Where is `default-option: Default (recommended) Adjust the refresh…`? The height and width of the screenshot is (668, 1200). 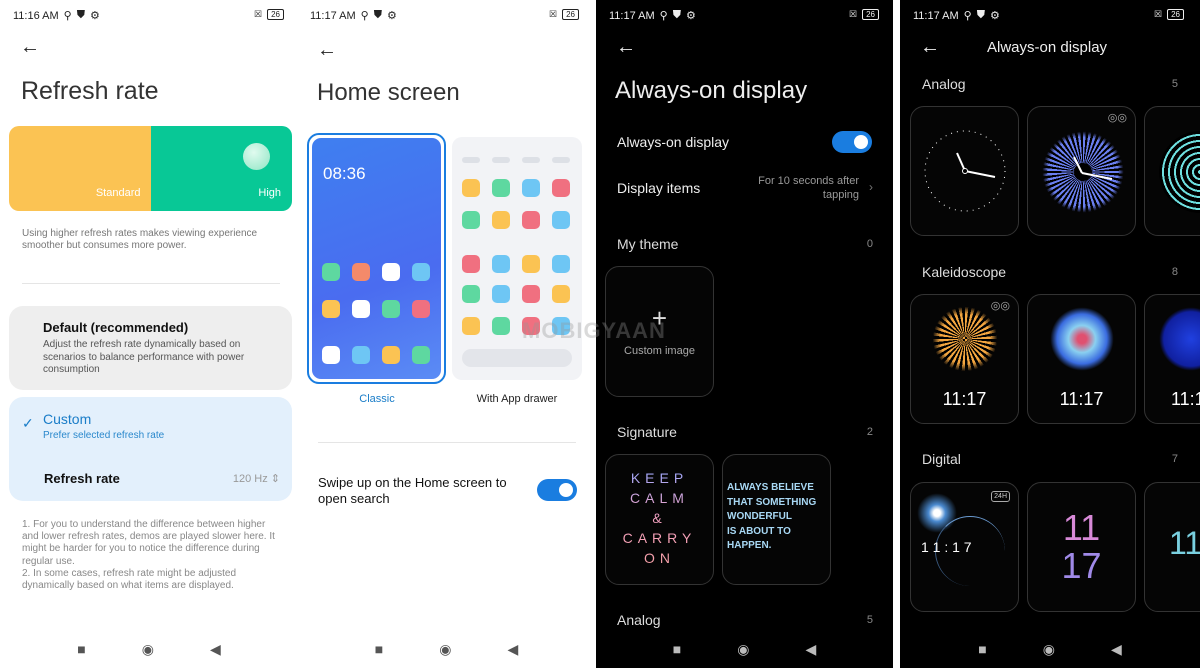
default-option: Default (recommended) Adjust the refresh… is located at coordinates (150, 348).